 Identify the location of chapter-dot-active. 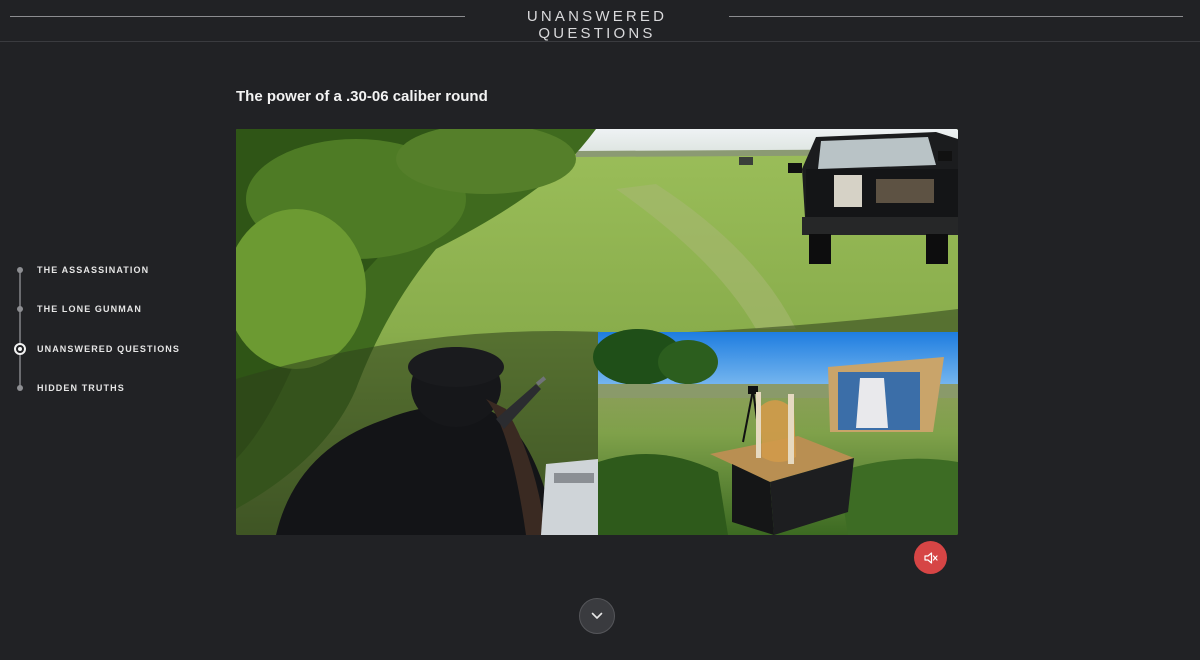
(20, 349).